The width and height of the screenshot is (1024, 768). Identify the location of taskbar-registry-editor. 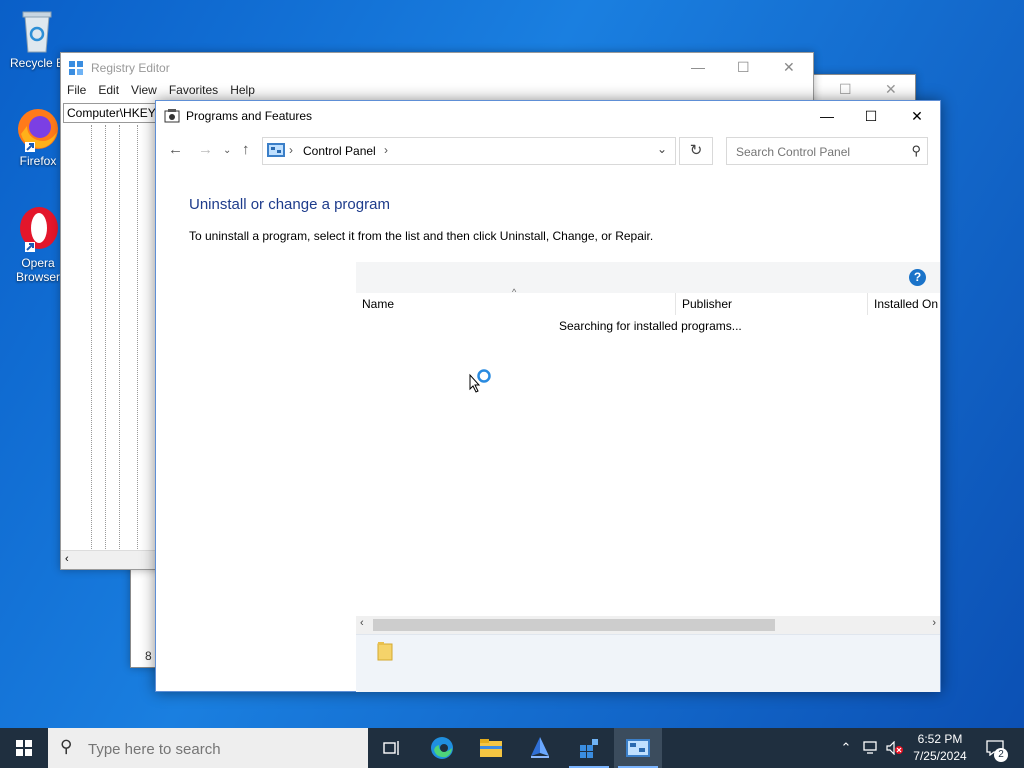
(589, 748).